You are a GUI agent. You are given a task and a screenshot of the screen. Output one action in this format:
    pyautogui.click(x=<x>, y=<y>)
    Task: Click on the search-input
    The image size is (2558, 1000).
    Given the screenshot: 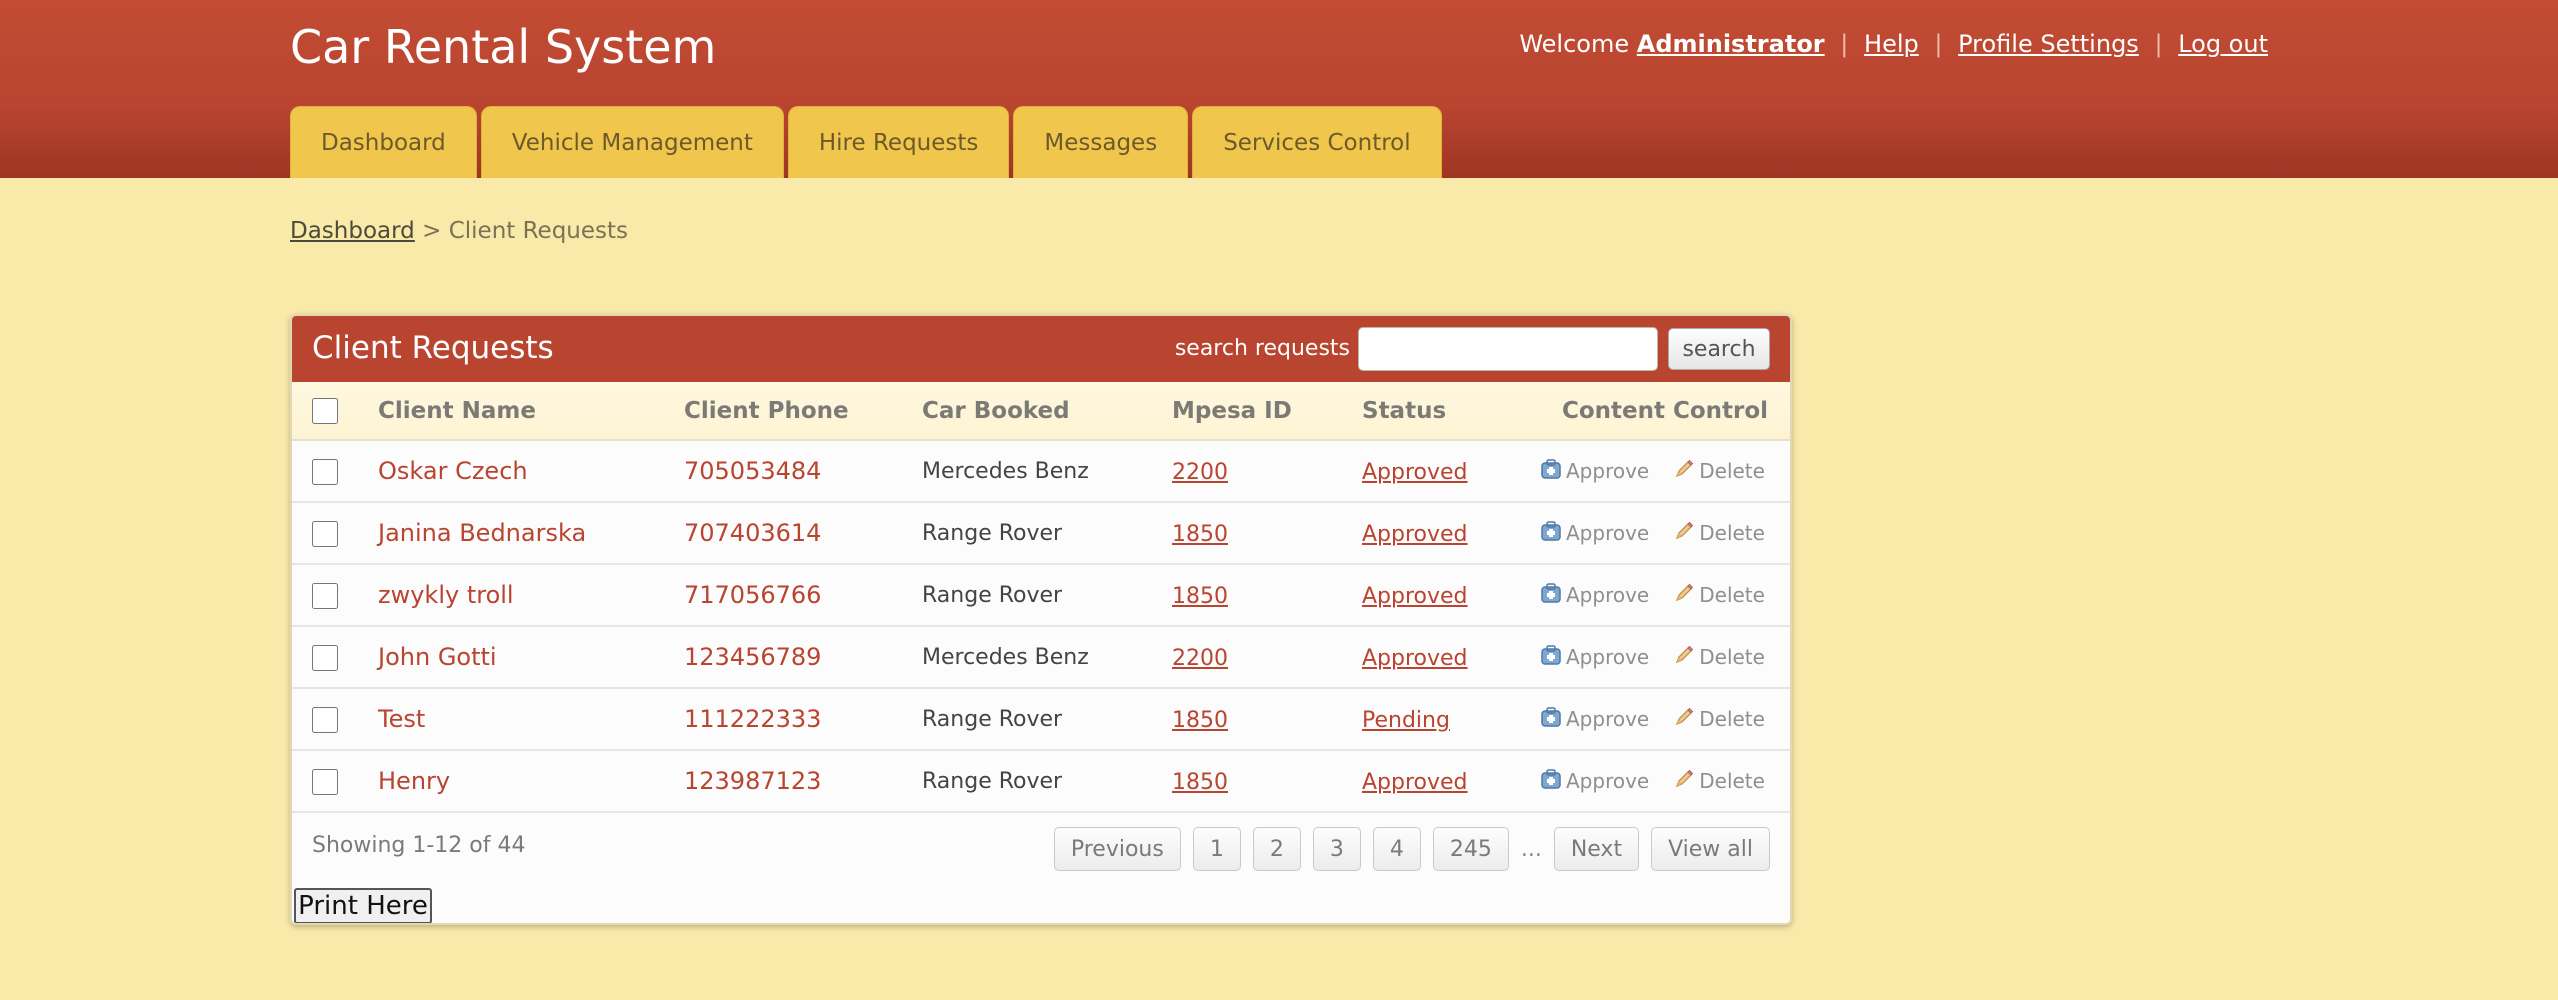 What is the action you would take?
    pyautogui.click(x=1508, y=349)
    